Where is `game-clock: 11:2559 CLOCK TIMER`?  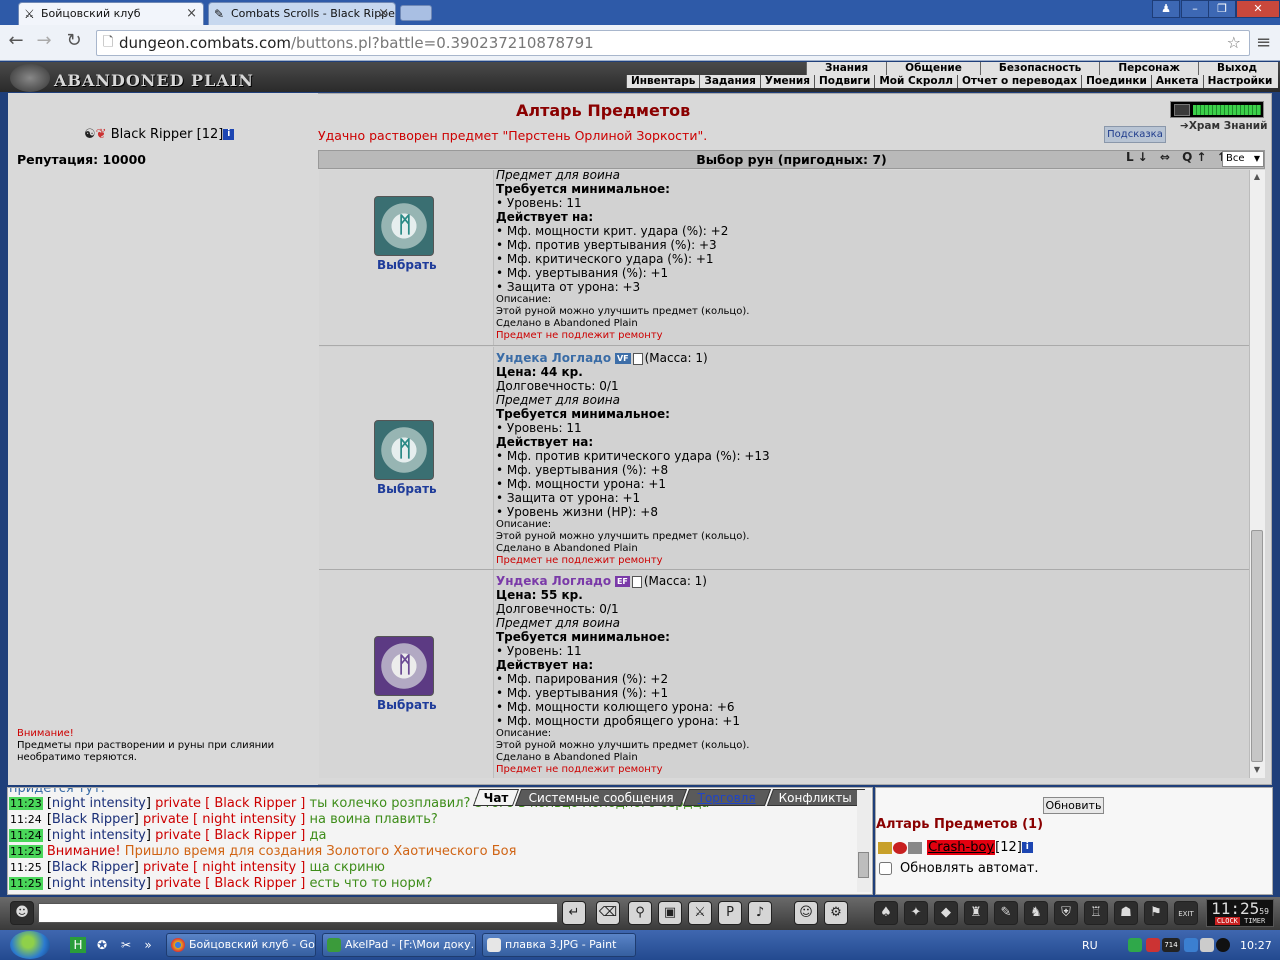
game-clock: 11:2559 CLOCK TIMER is located at coordinates (1240, 913).